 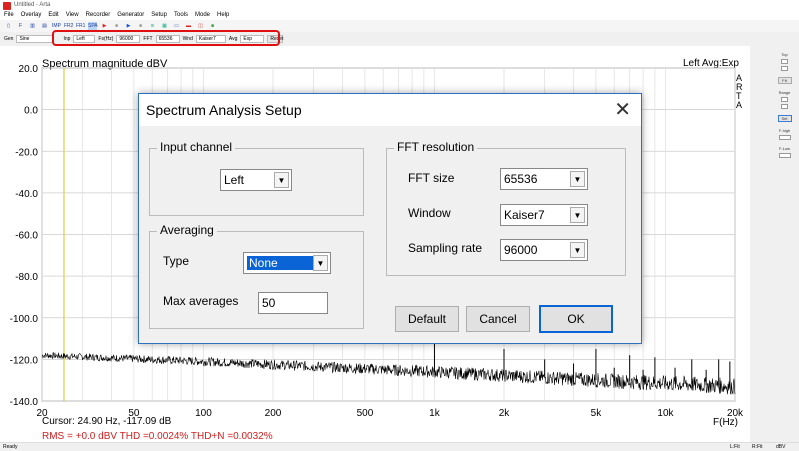 What do you see at coordinates (9, 15) in the screenshot?
I see `menu-file: File` at bounding box center [9, 15].